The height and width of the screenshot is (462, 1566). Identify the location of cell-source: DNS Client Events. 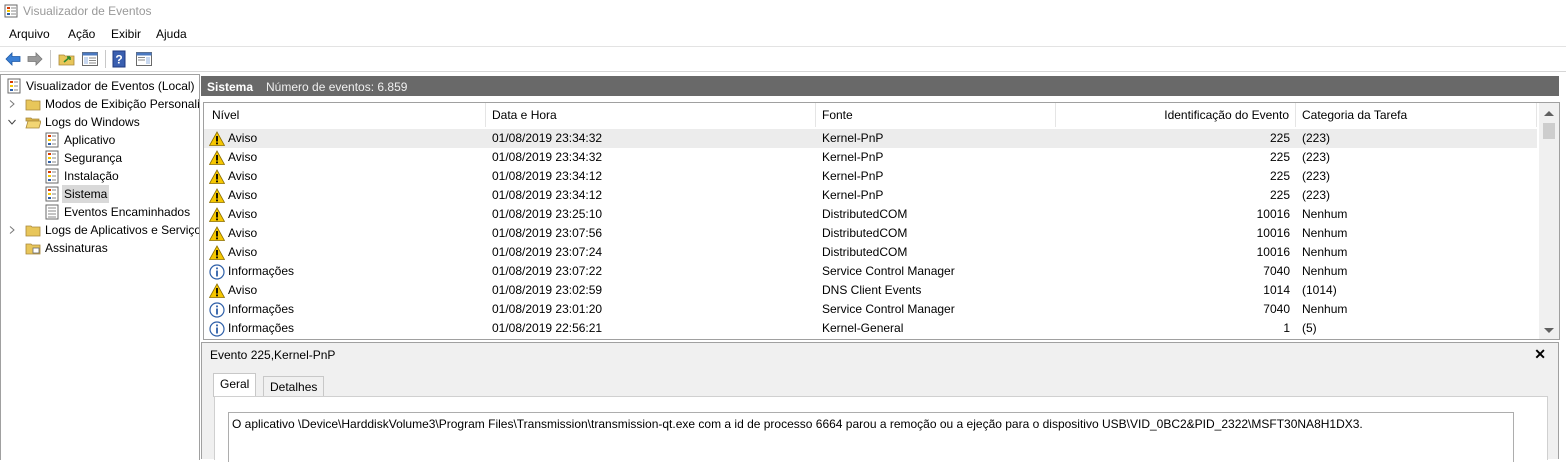
(872, 290).